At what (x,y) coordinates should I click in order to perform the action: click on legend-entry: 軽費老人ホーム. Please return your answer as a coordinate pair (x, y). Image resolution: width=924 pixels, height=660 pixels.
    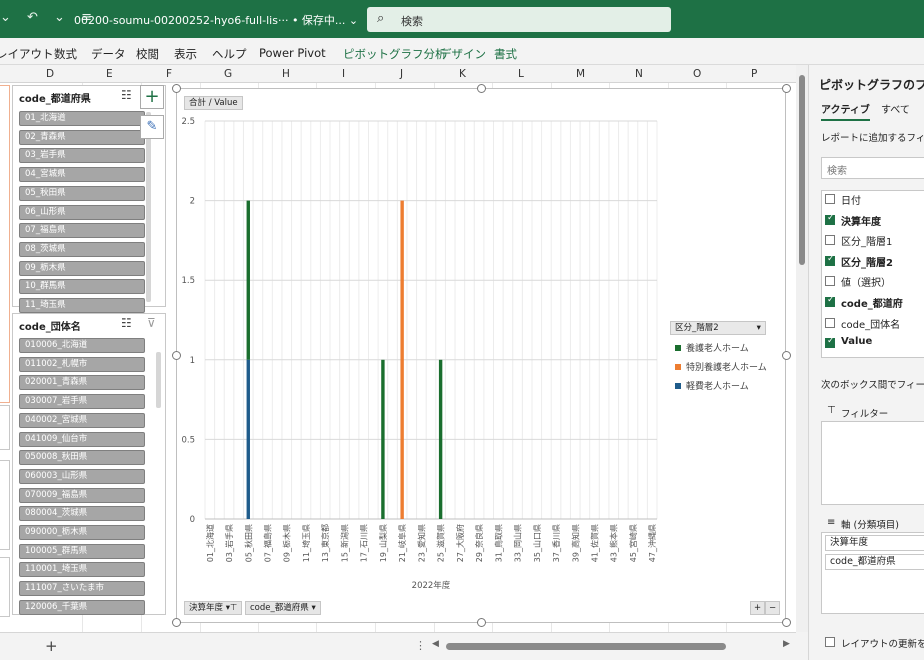
    Looking at the image, I should click on (712, 385).